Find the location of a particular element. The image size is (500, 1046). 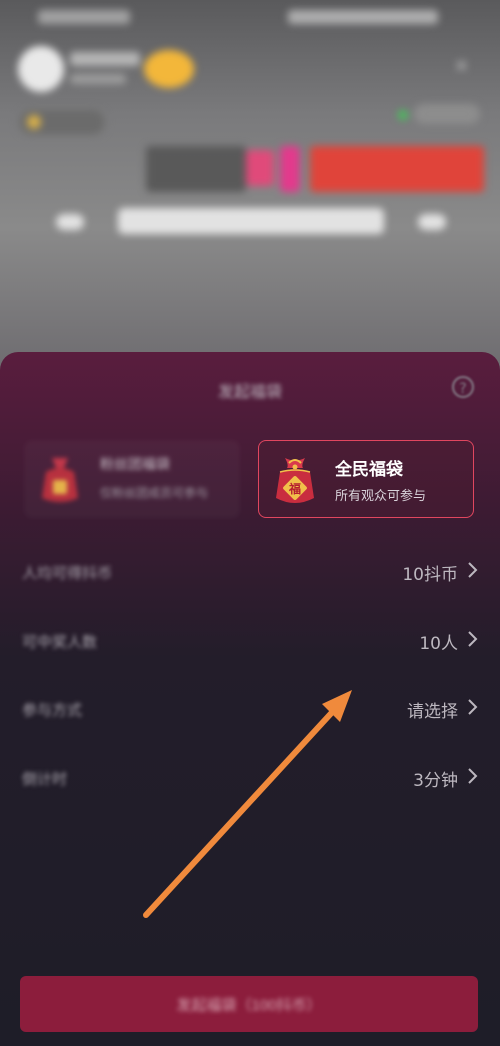

setting-row-winners: 可中奖人数 10人 is located at coordinates (250, 641).